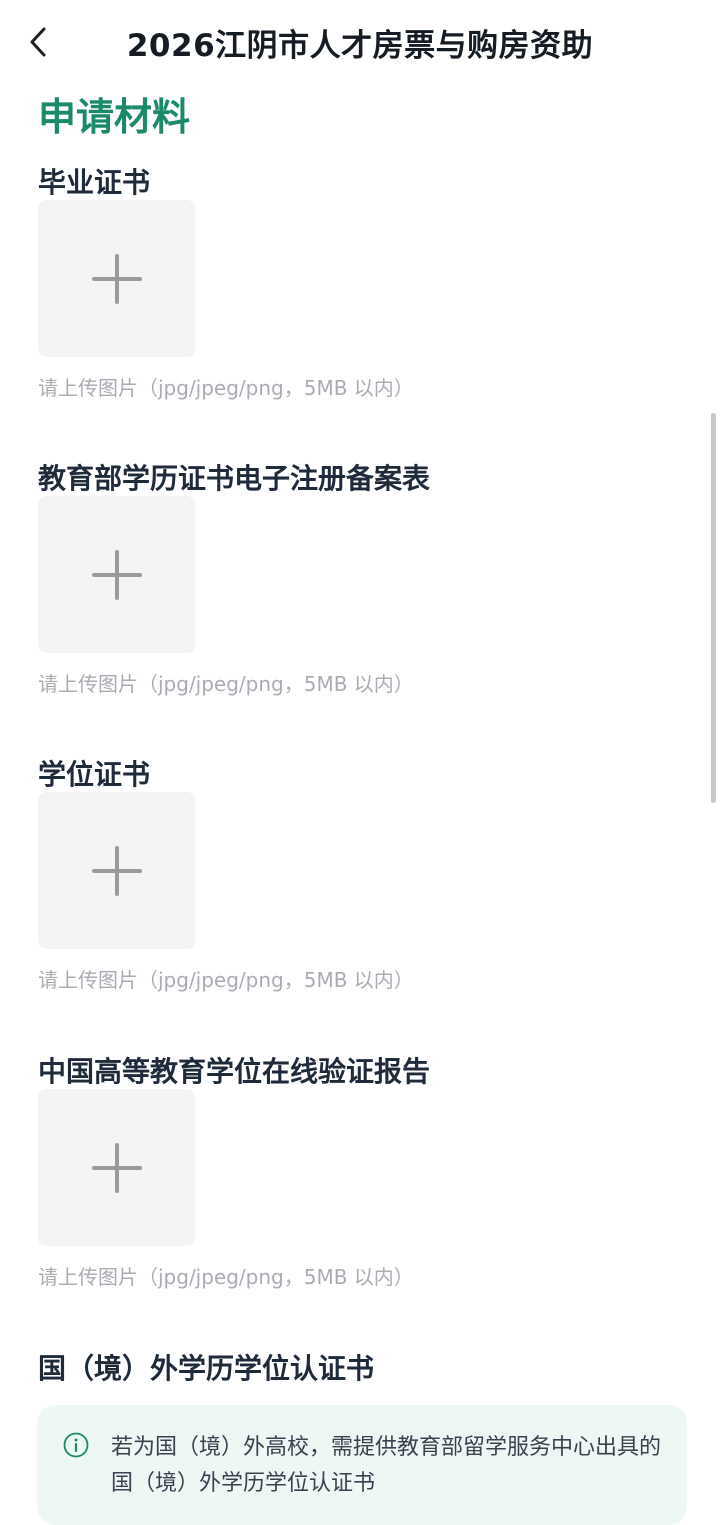  What do you see at coordinates (234, 1071) in the screenshot?
I see `material-label: 中国高等教育学位在线验证报告` at bounding box center [234, 1071].